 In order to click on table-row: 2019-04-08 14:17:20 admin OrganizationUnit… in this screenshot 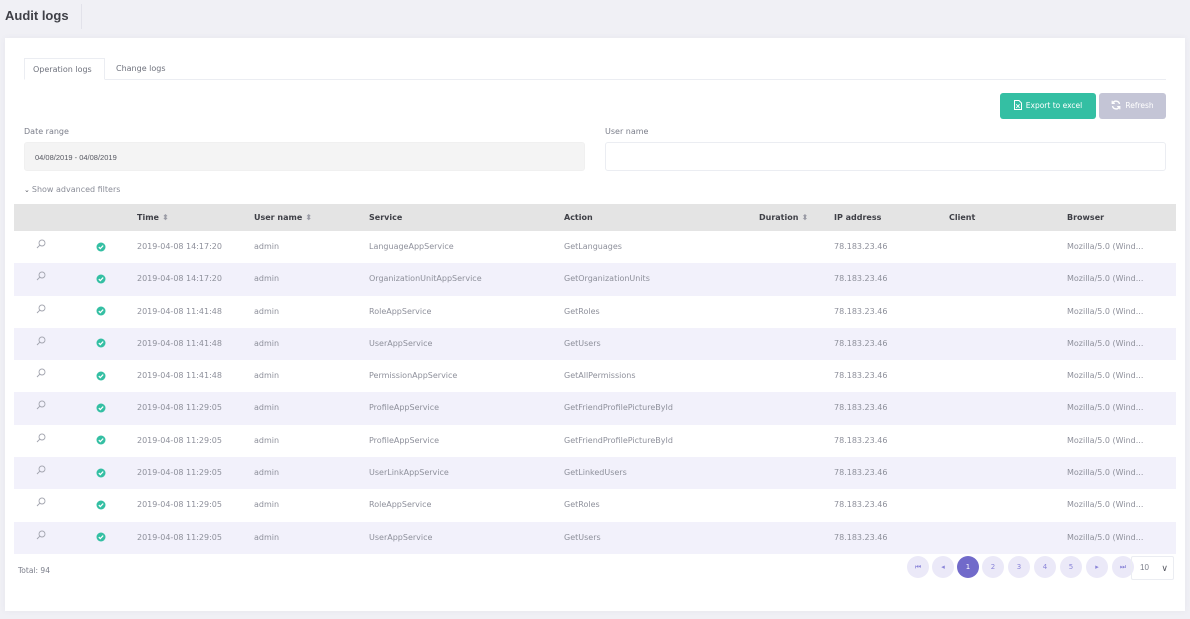, I will do `click(595, 279)`.